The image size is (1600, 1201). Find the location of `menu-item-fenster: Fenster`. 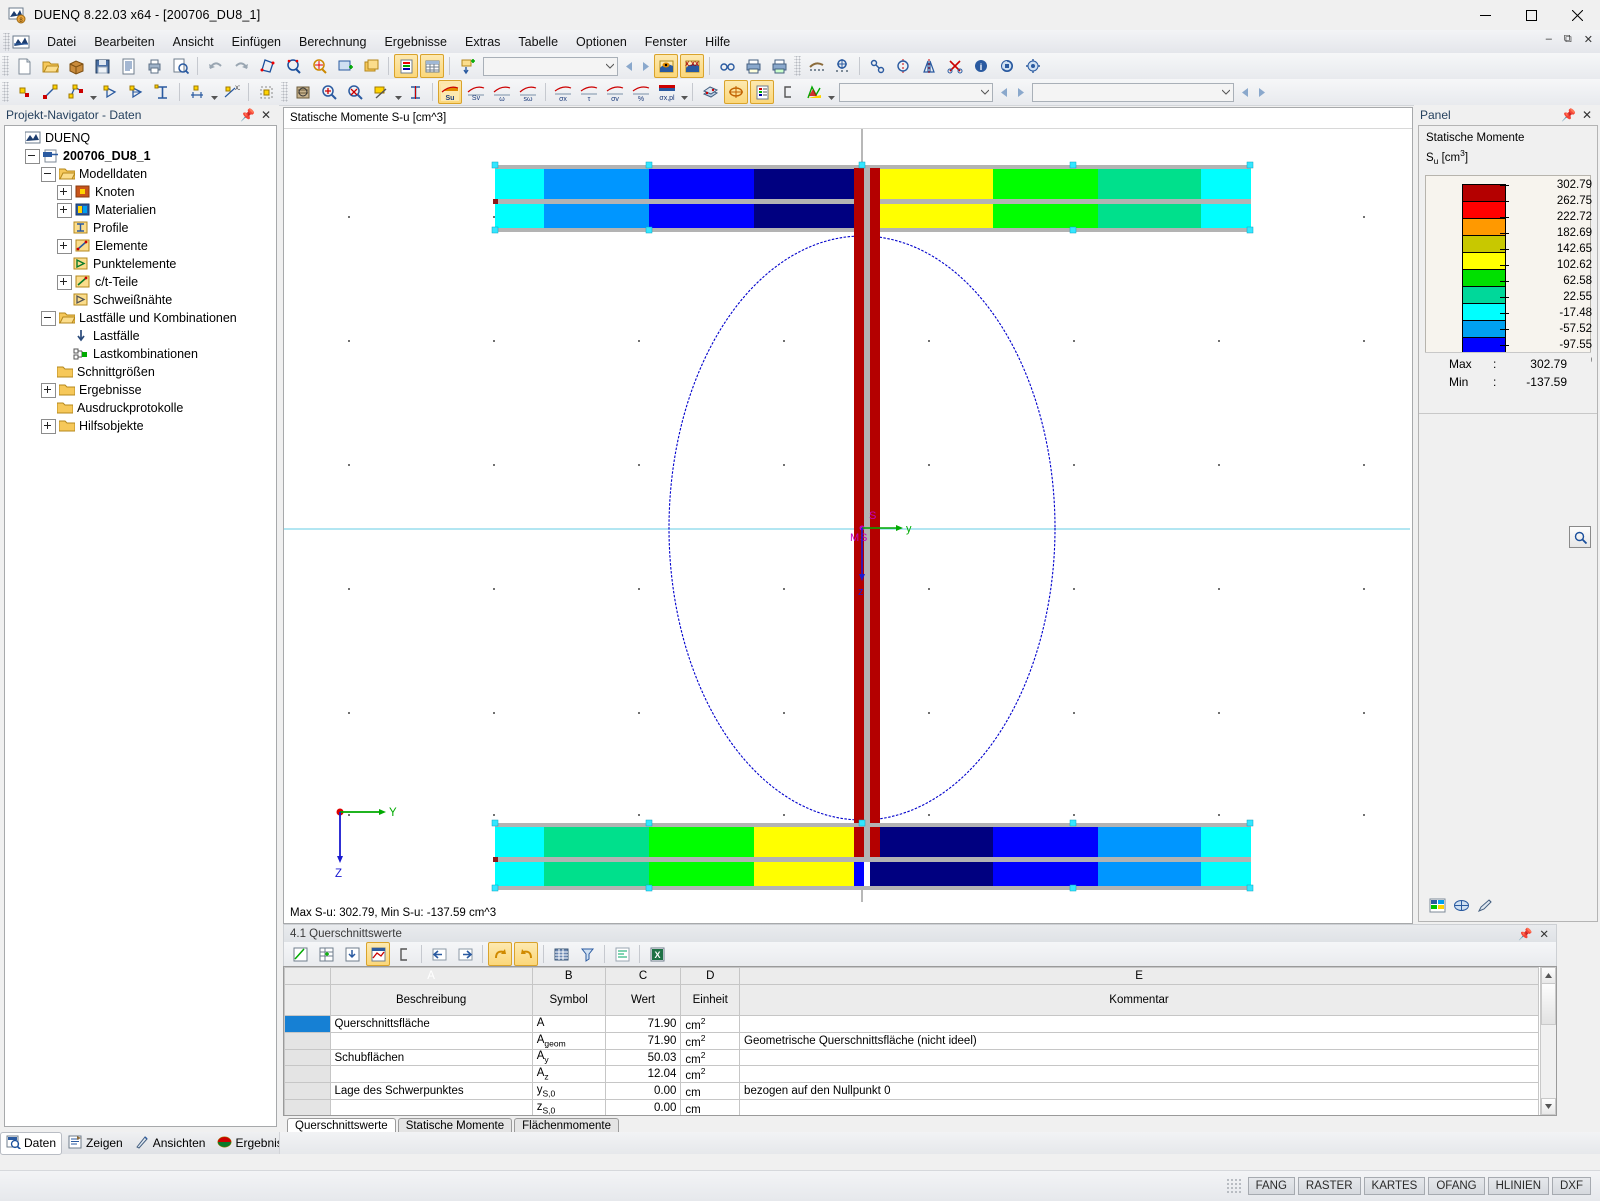

menu-item-fenster: Fenster is located at coordinates (666, 42).